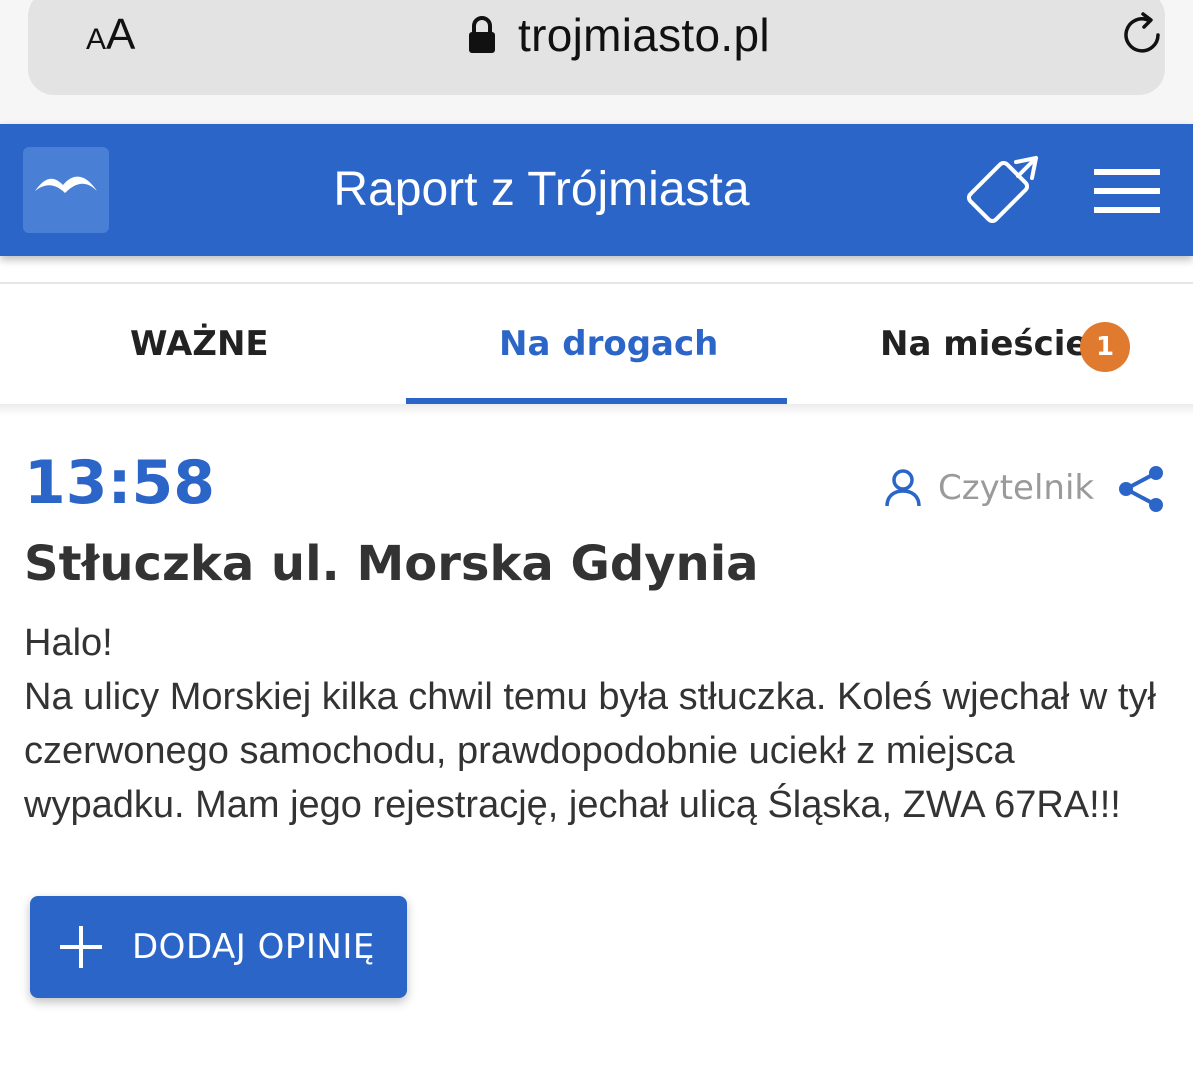 Image resolution: width=1193 pixels, height=1080 pixels. I want to click on post-author: Czytelnik, so click(989, 488).